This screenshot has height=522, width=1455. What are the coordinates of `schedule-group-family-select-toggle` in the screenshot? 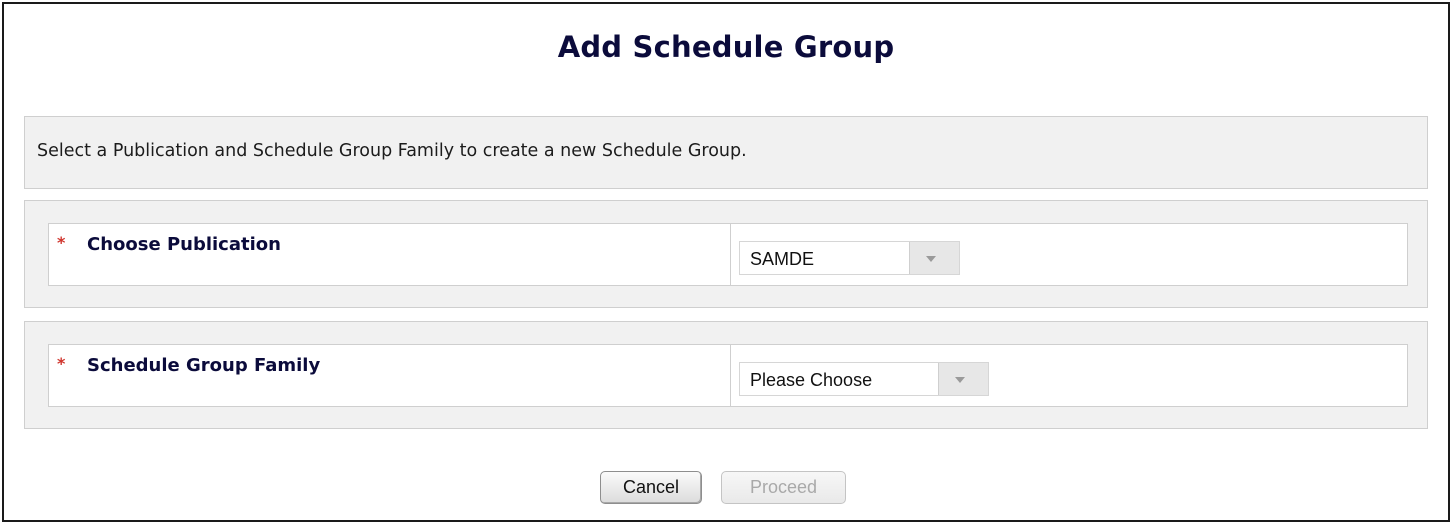 It's located at (963, 379).